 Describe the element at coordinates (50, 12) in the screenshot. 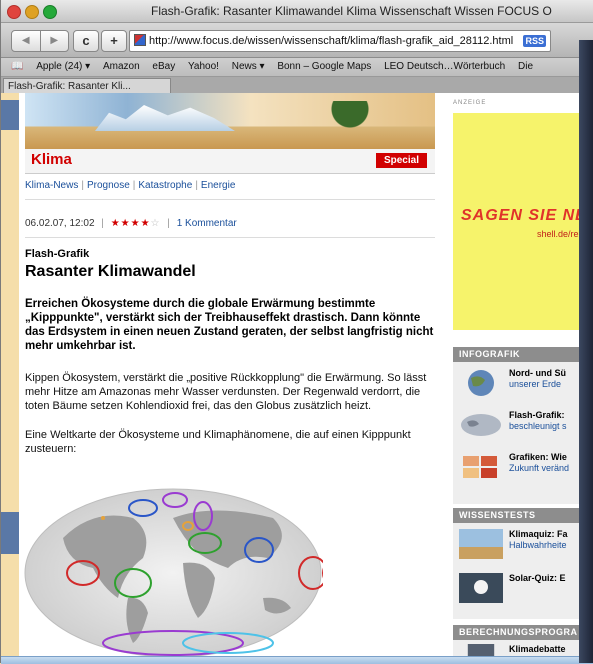

I see `zoom-window-button` at that location.